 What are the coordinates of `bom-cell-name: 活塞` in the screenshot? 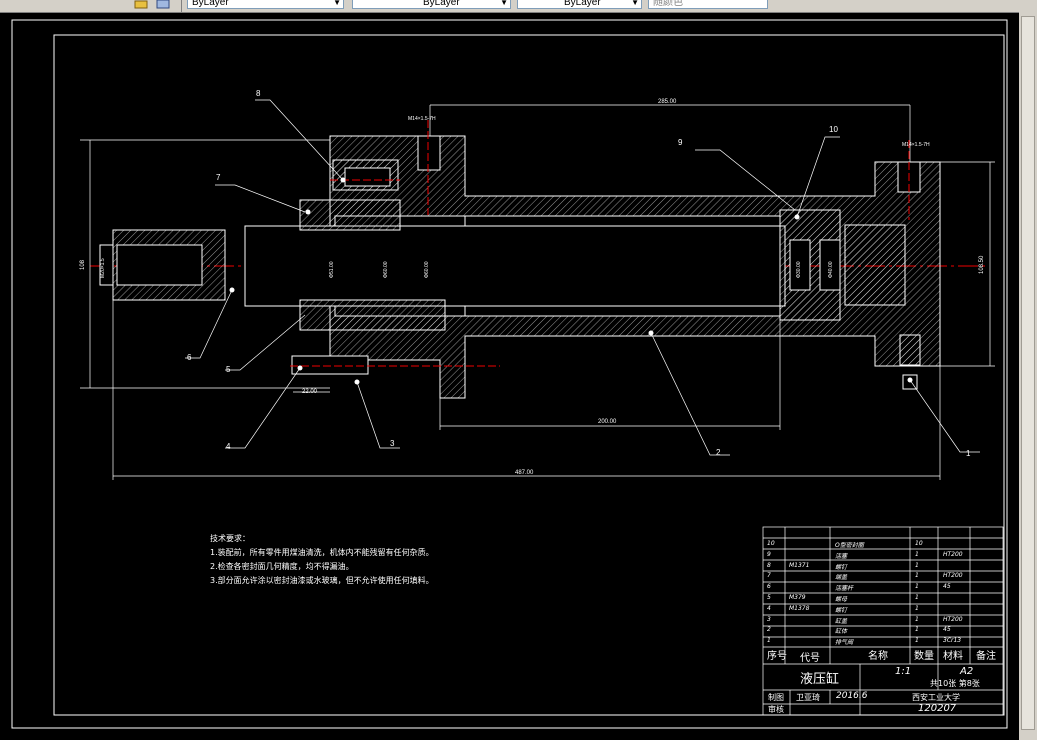 It's located at (841, 556).